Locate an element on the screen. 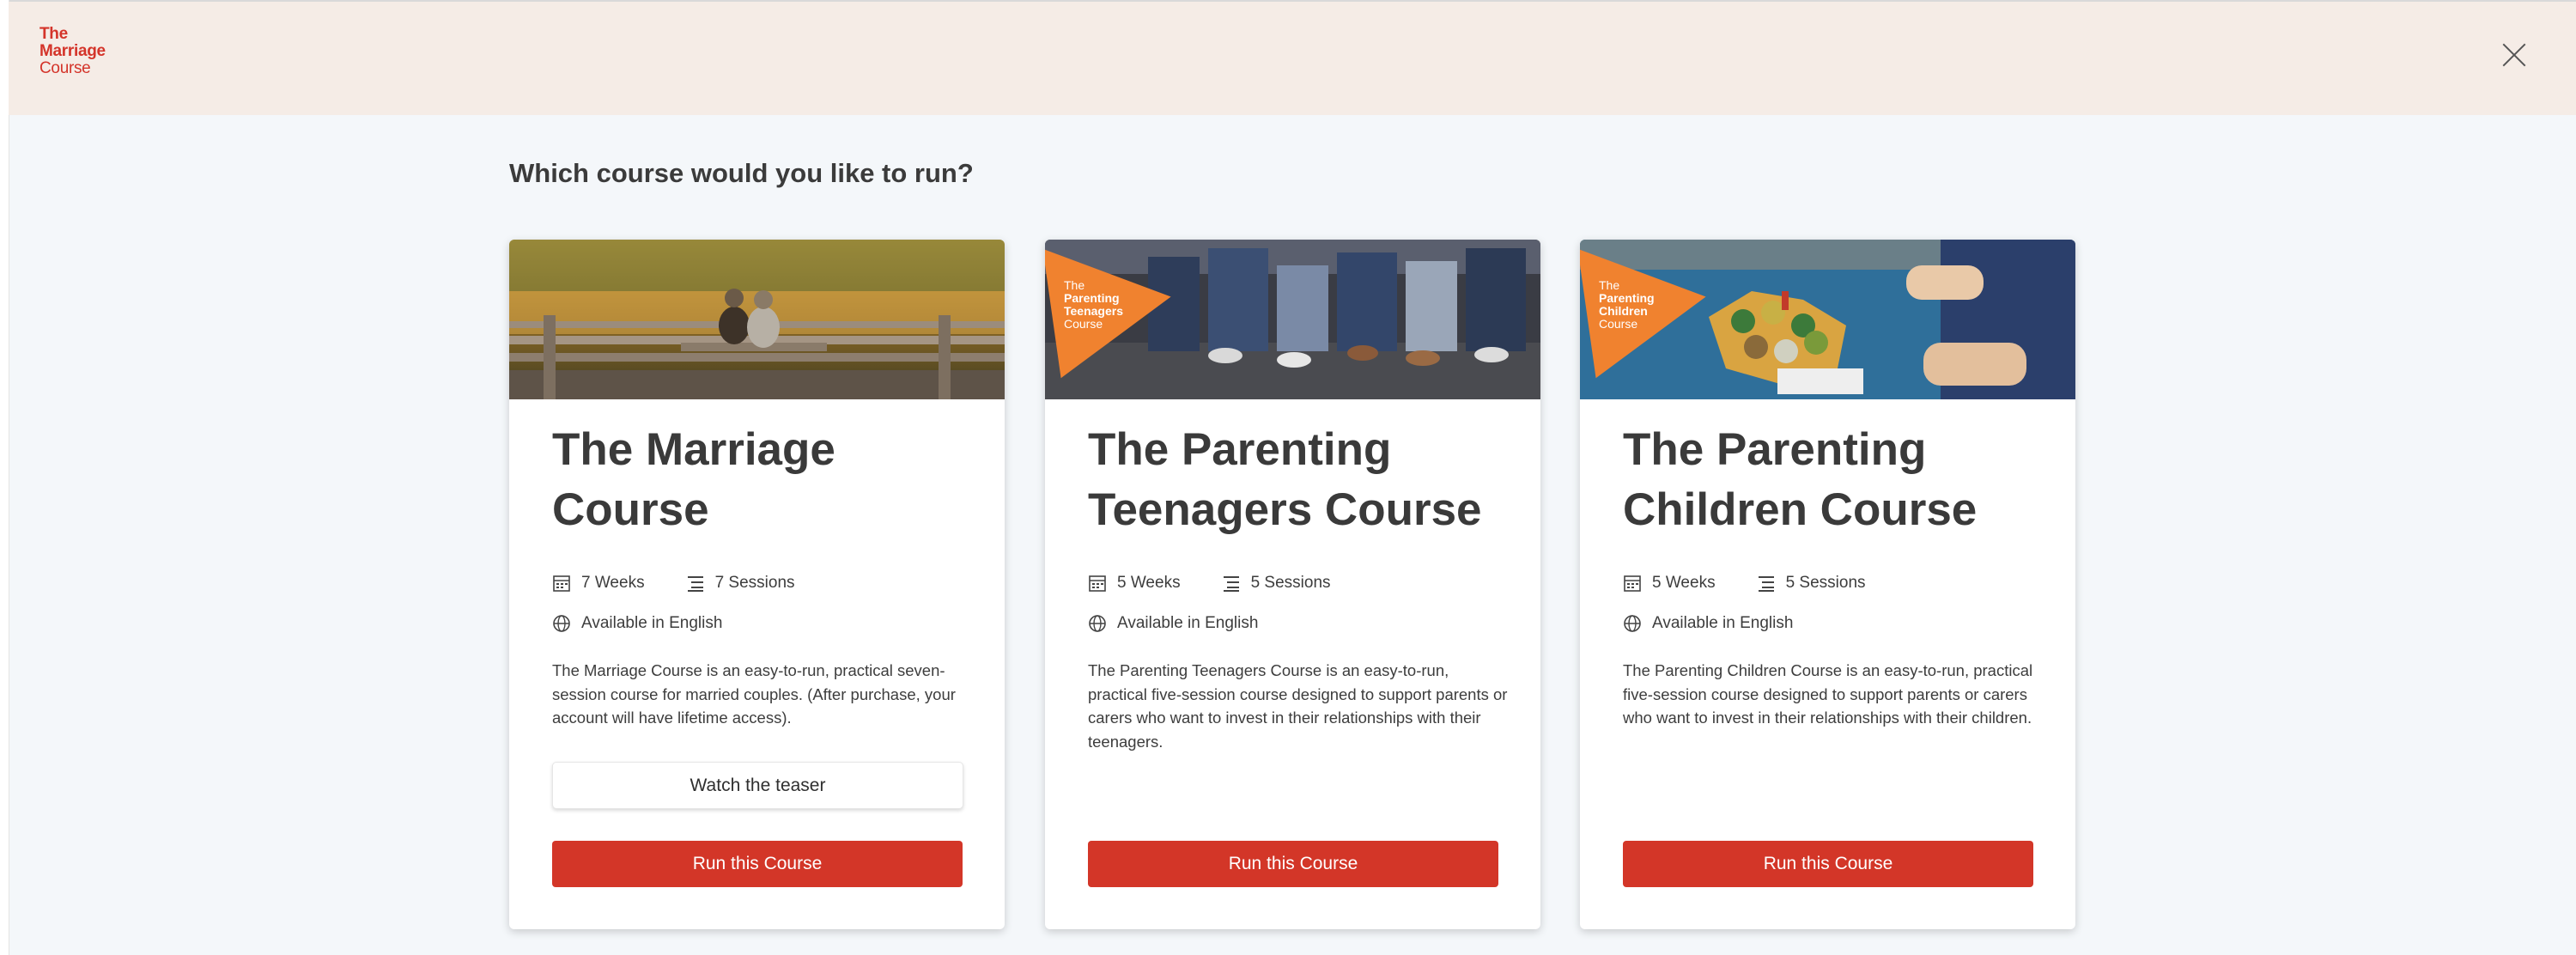  logo-line-2: Marriage is located at coordinates (72, 51).